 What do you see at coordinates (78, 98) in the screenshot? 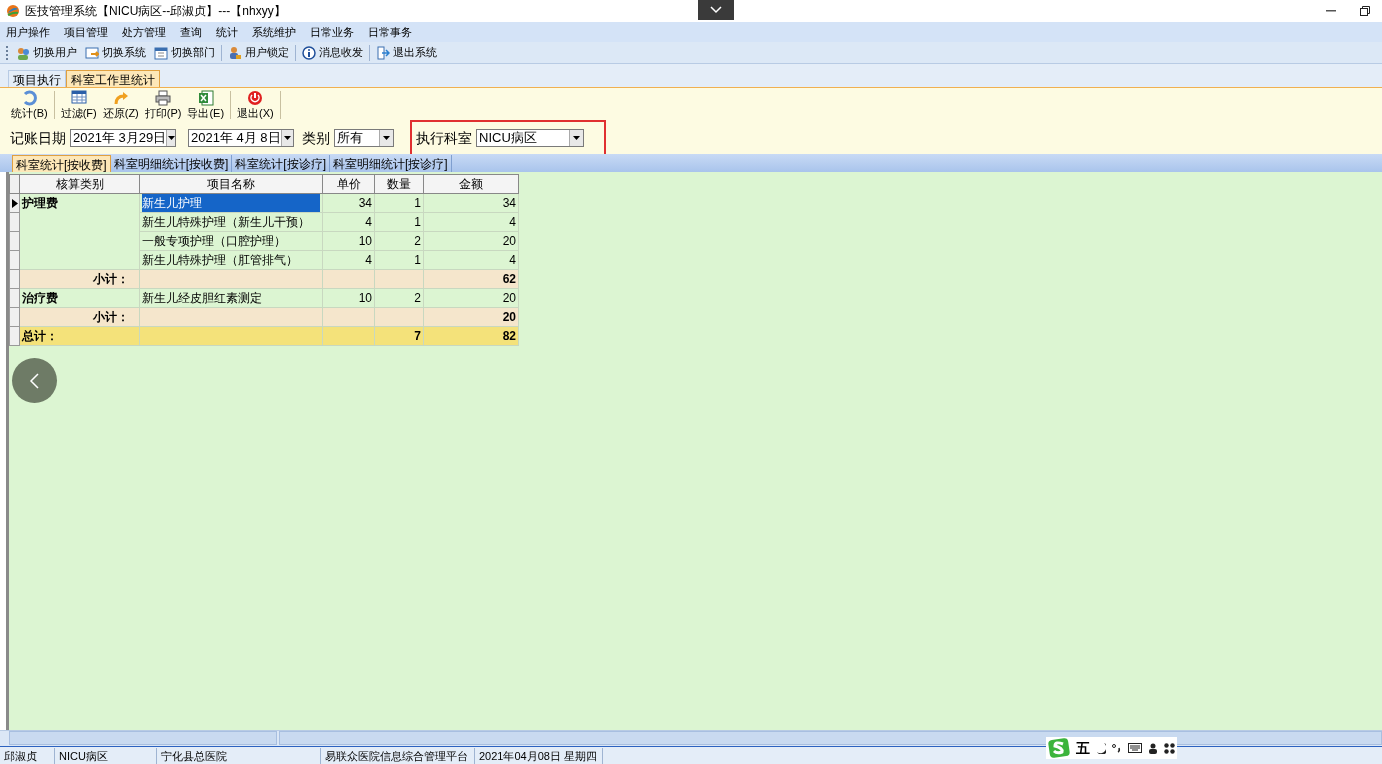
I see `grid-icon` at bounding box center [78, 98].